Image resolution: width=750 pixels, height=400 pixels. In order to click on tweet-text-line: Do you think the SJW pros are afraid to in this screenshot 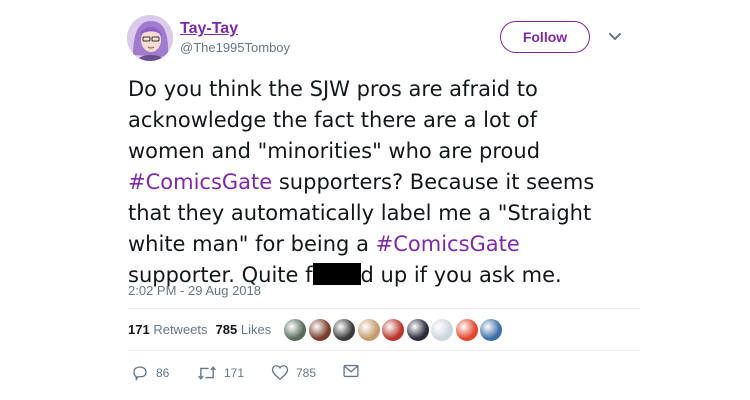, I will do `click(388, 89)`.